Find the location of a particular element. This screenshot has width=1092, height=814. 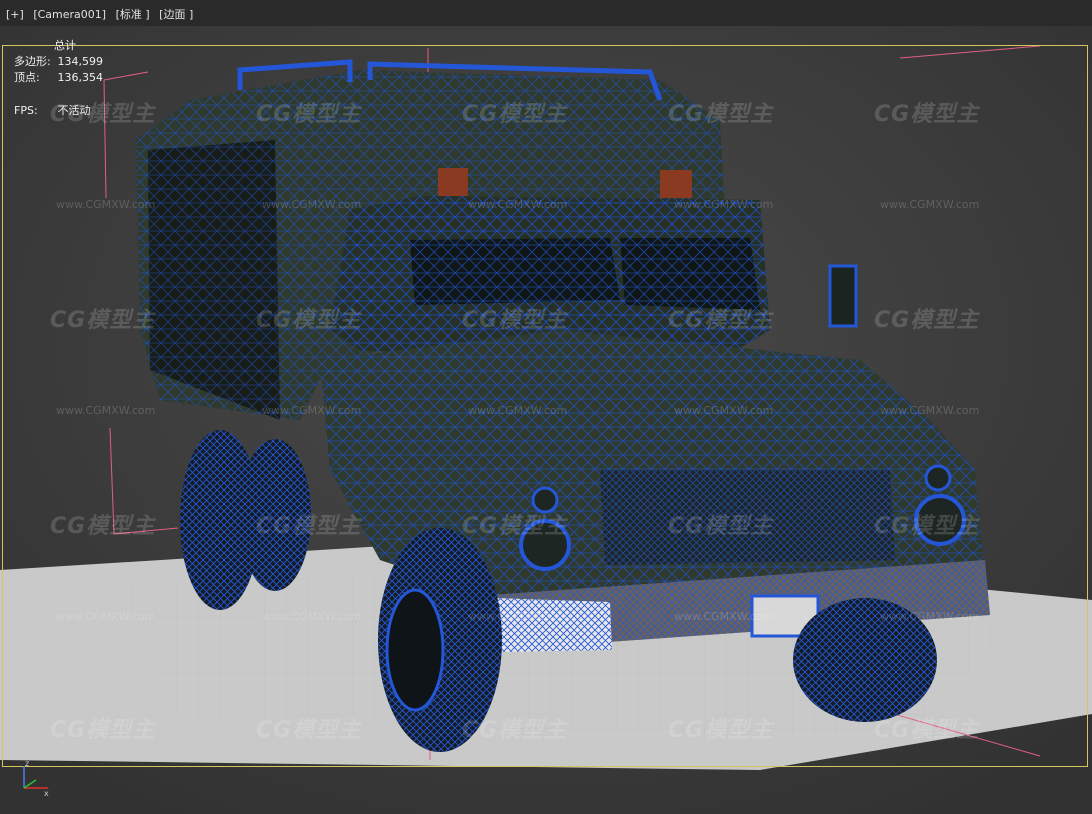

polygons-value: 134,599 is located at coordinates (80, 61).